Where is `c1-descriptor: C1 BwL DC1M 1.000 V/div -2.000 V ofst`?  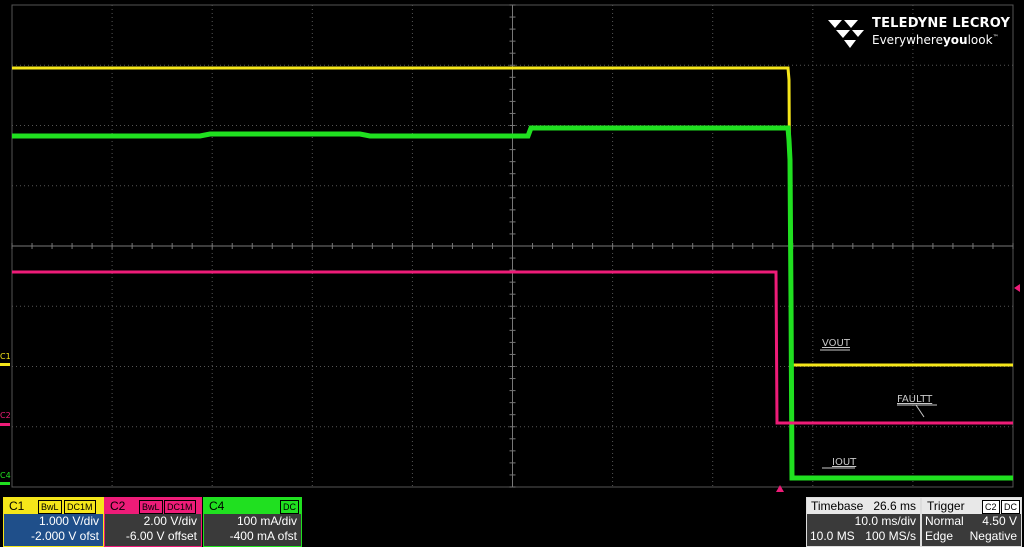 c1-descriptor: C1 BwL DC1M 1.000 V/div -2.000 V ofst is located at coordinates (53, 522).